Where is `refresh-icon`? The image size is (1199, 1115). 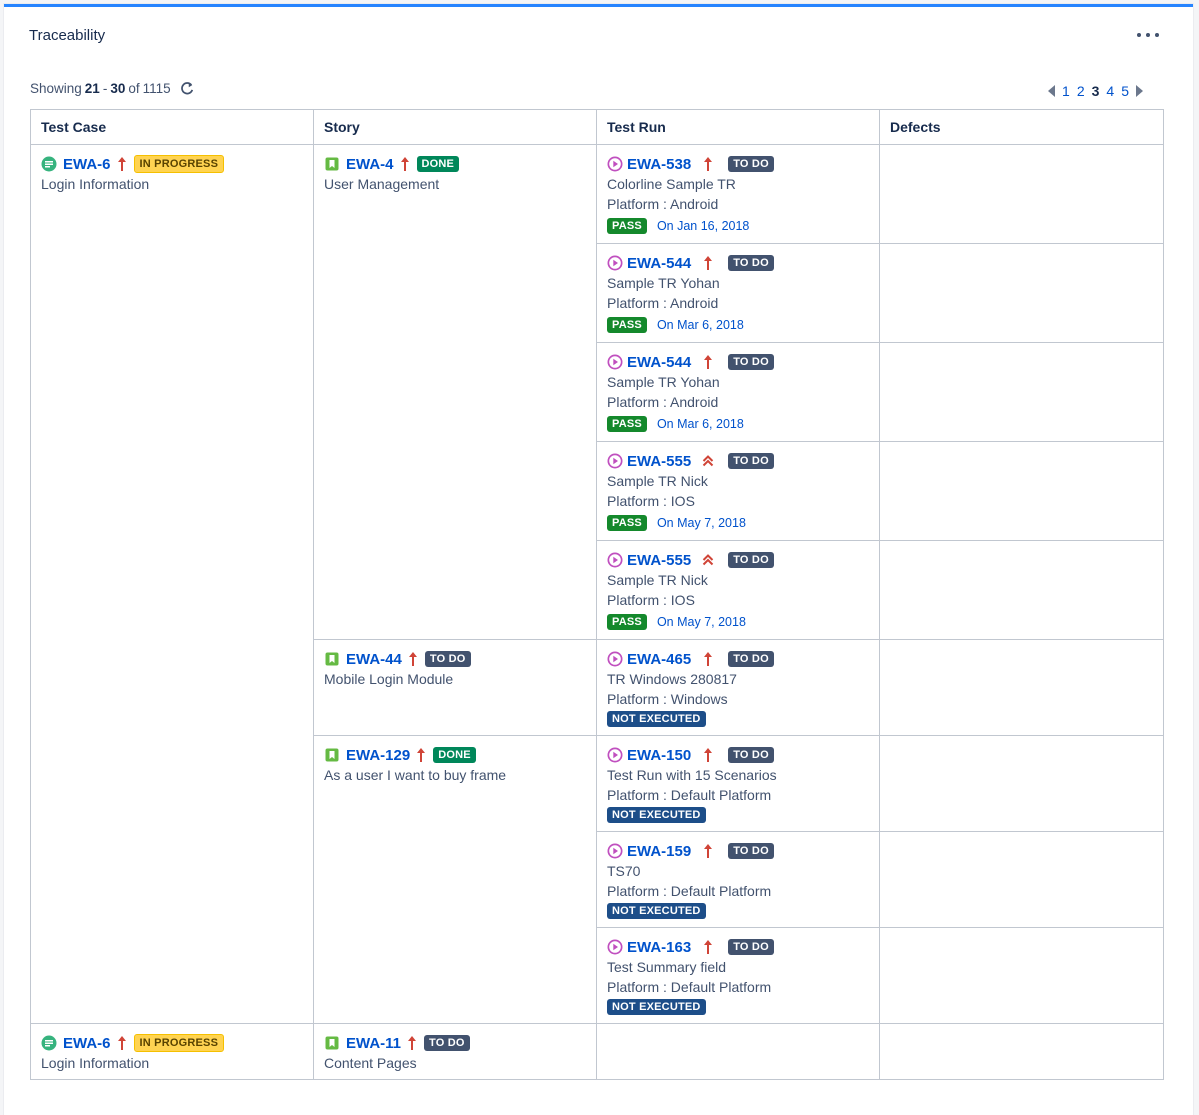 refresh-icon is located at coordinates (187, 88).